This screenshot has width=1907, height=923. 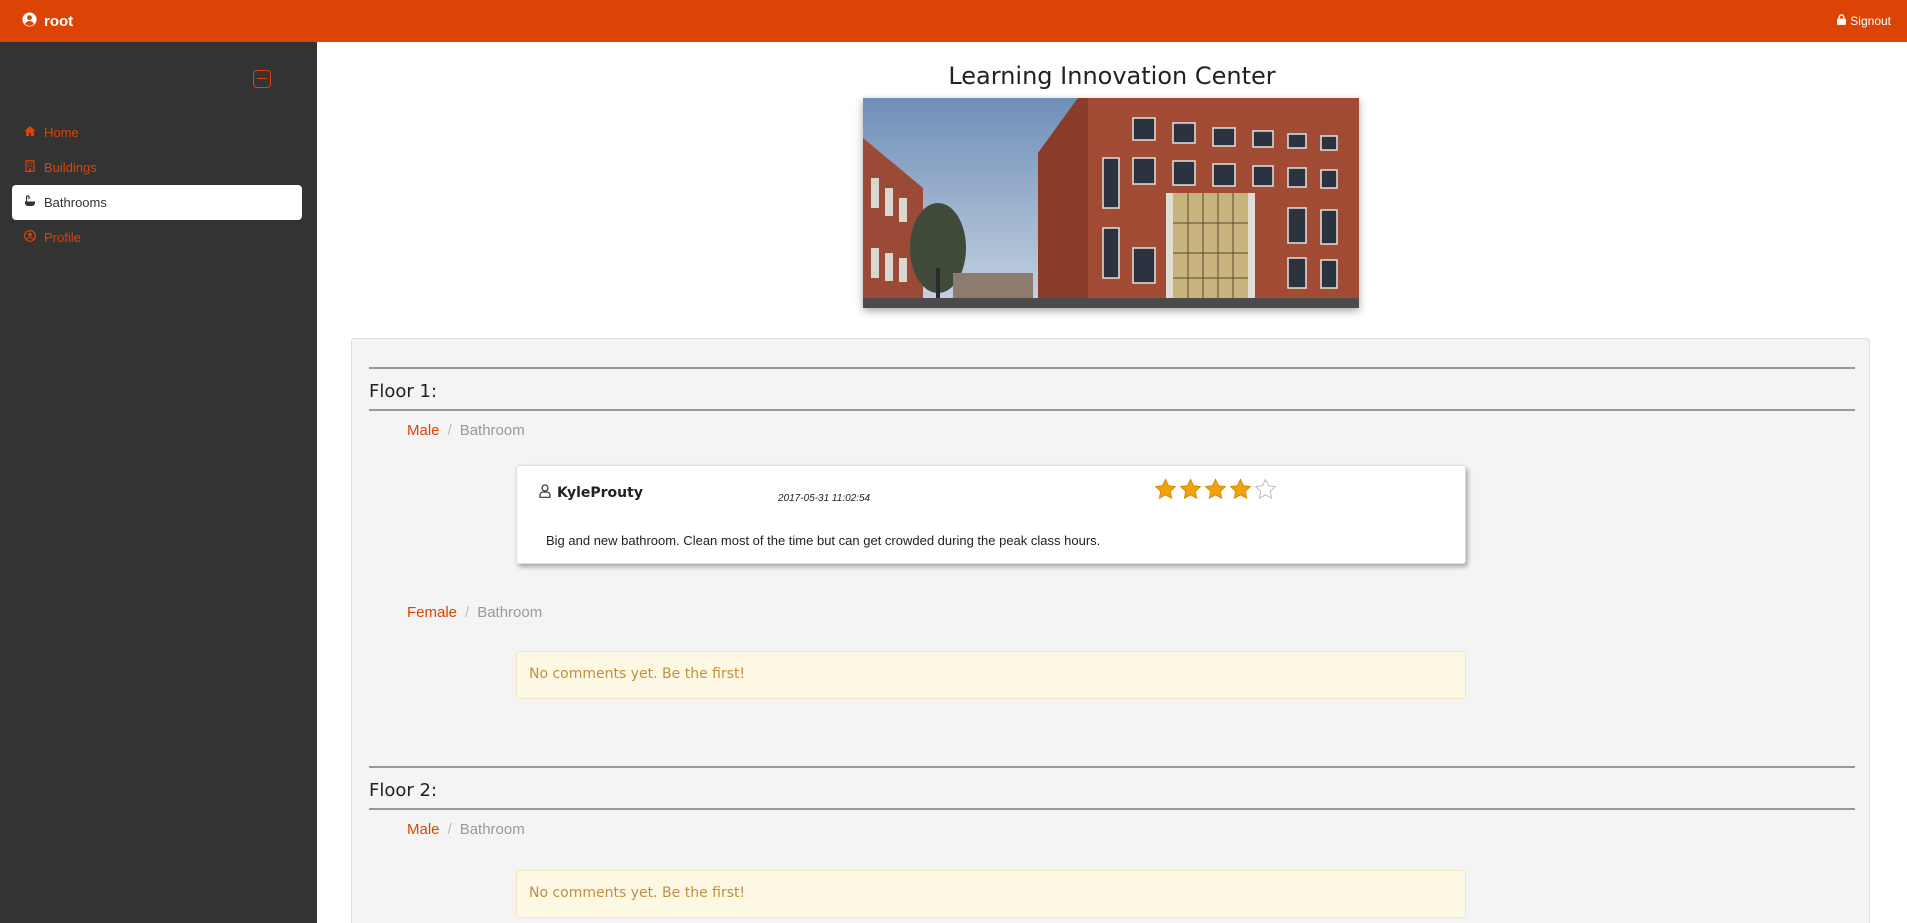 I want to click on page-title: Learning Innovation Center, so click(x=1112, y=76).